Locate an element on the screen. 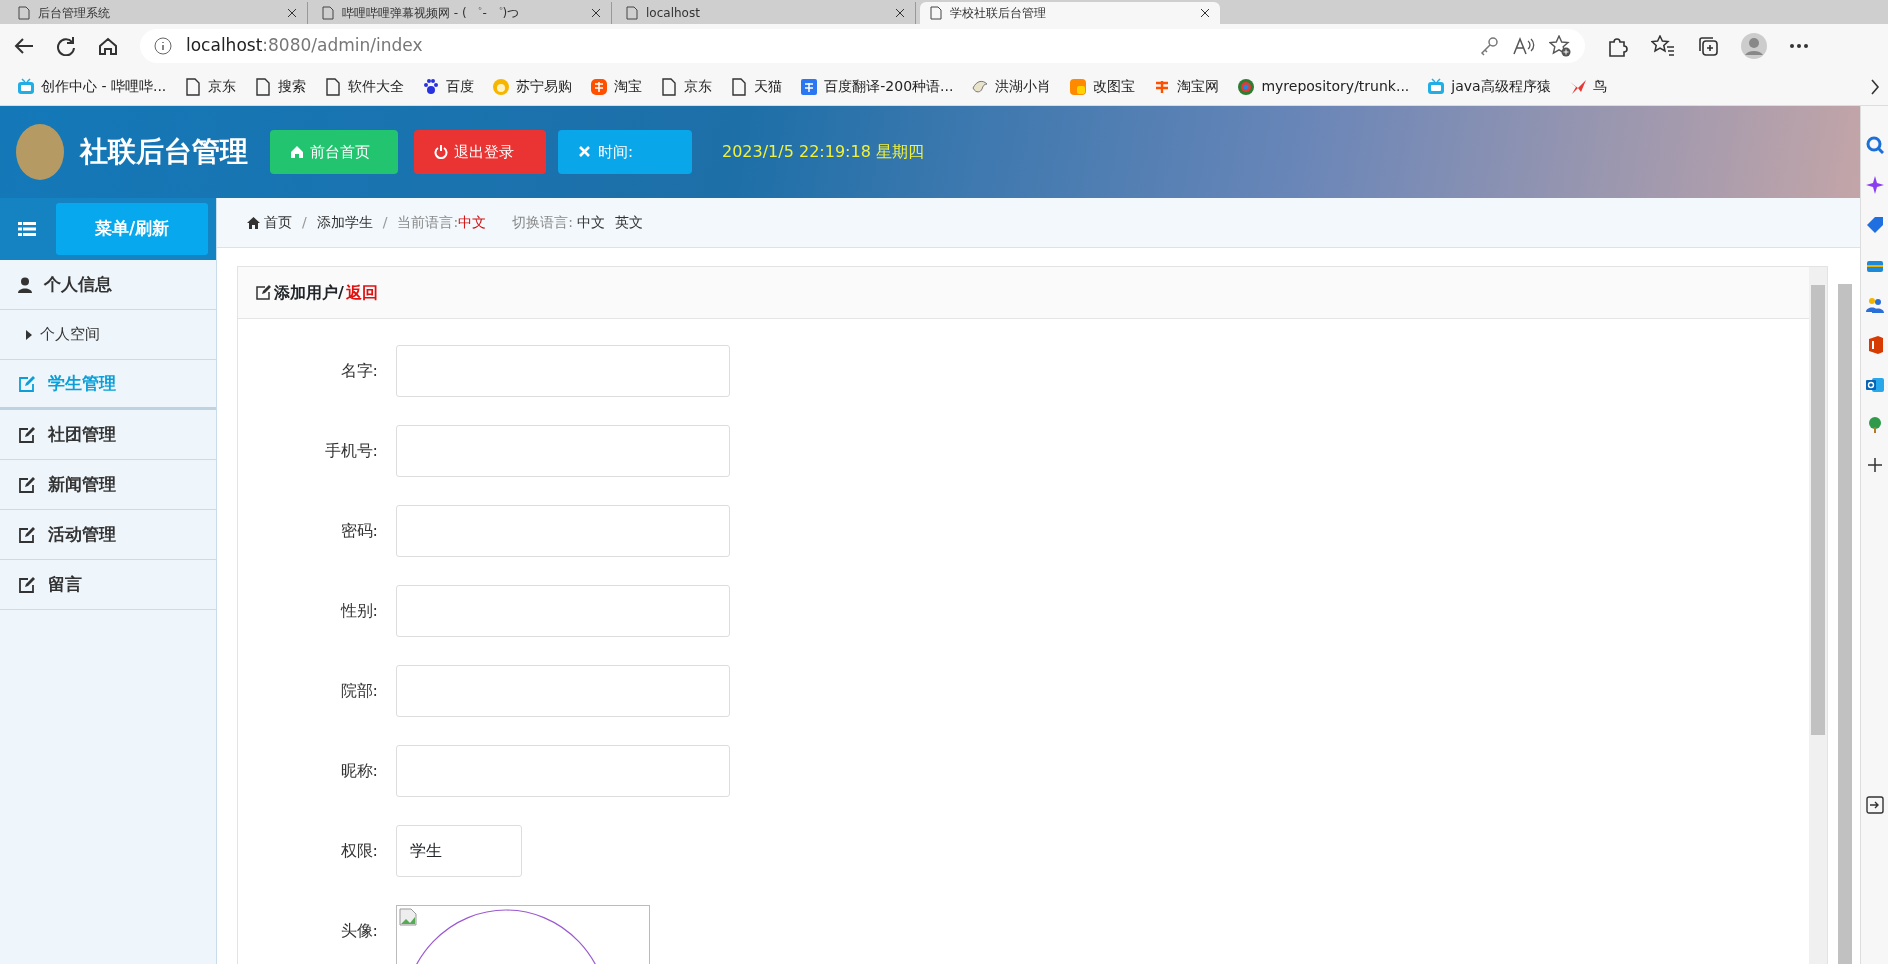 Image resolution: width=1888 pixels, height=964 pixels. field-label: 手机号: is located at coordinates (351, 451).